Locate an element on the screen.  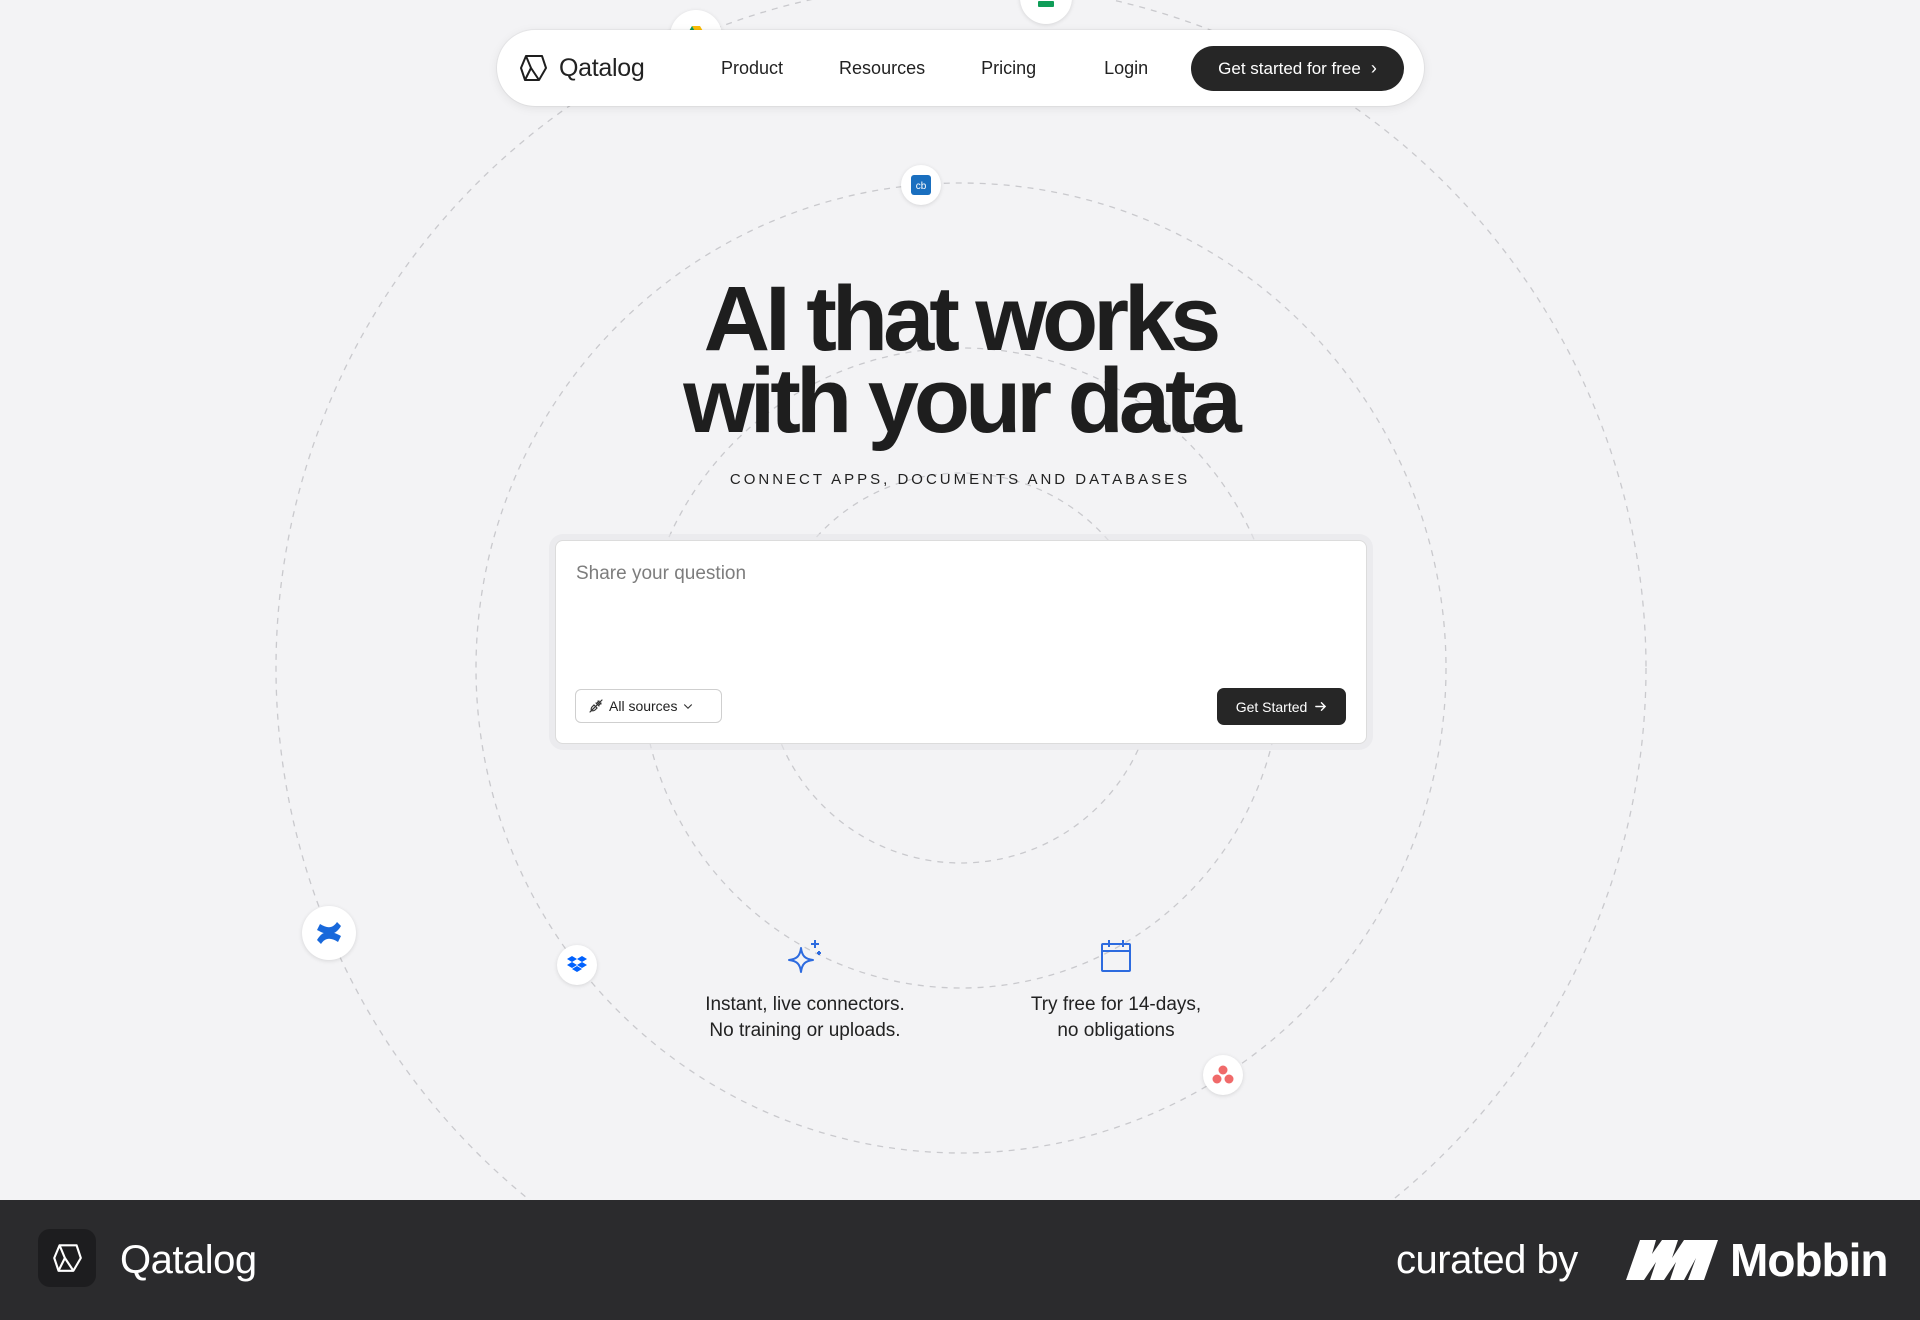
get-started-button: Get Started is located at coordinates (1281, 706).